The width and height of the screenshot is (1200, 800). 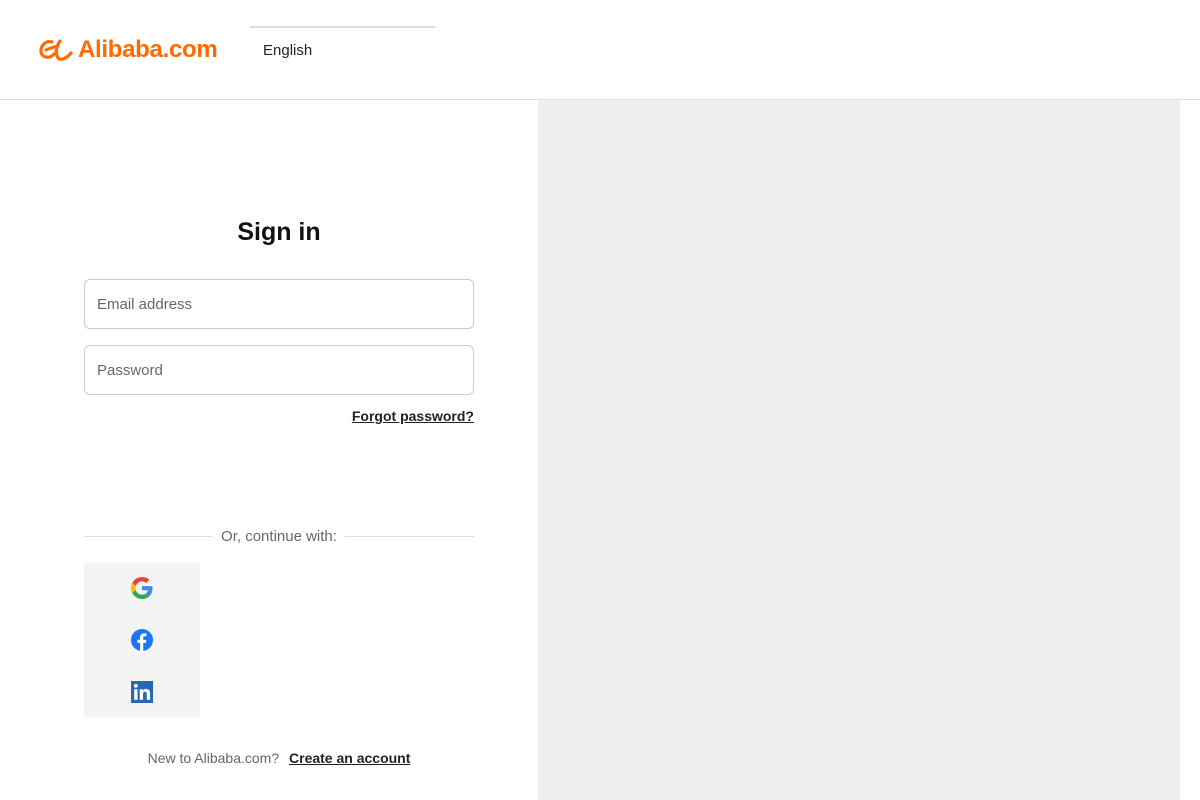 What do you see at coordinates (213, 758) in the screenshot?
I see `new-user-text: New to Alibaba.com?` at bounding box center [213, 758].